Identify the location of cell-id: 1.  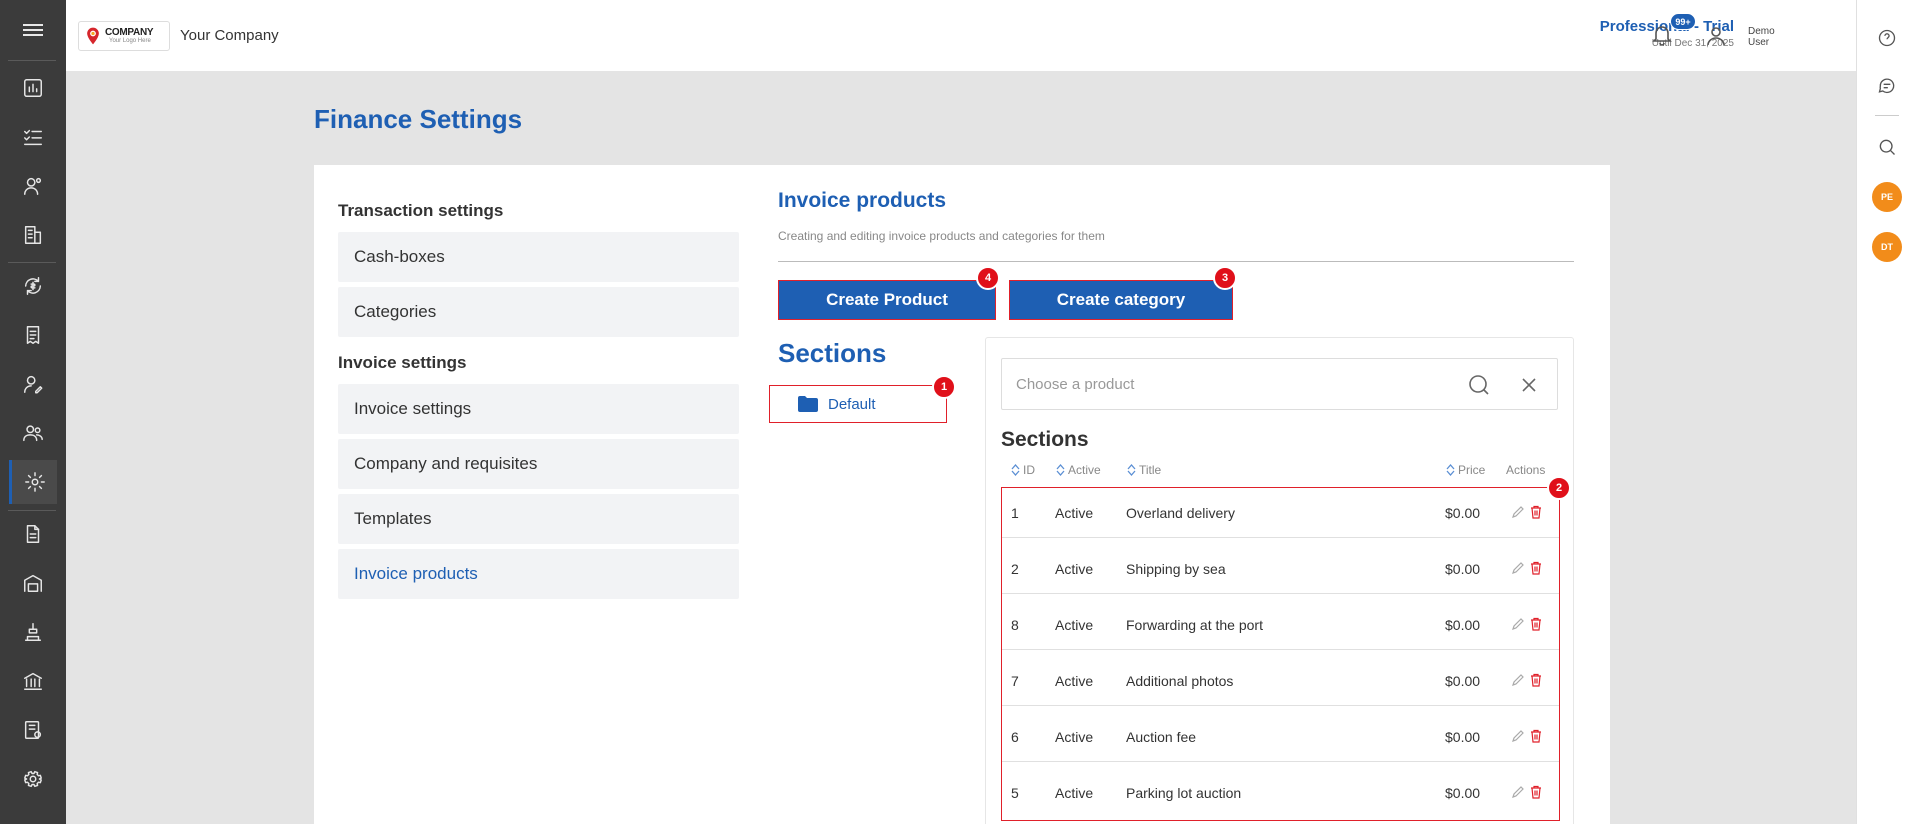
(1015, 513).